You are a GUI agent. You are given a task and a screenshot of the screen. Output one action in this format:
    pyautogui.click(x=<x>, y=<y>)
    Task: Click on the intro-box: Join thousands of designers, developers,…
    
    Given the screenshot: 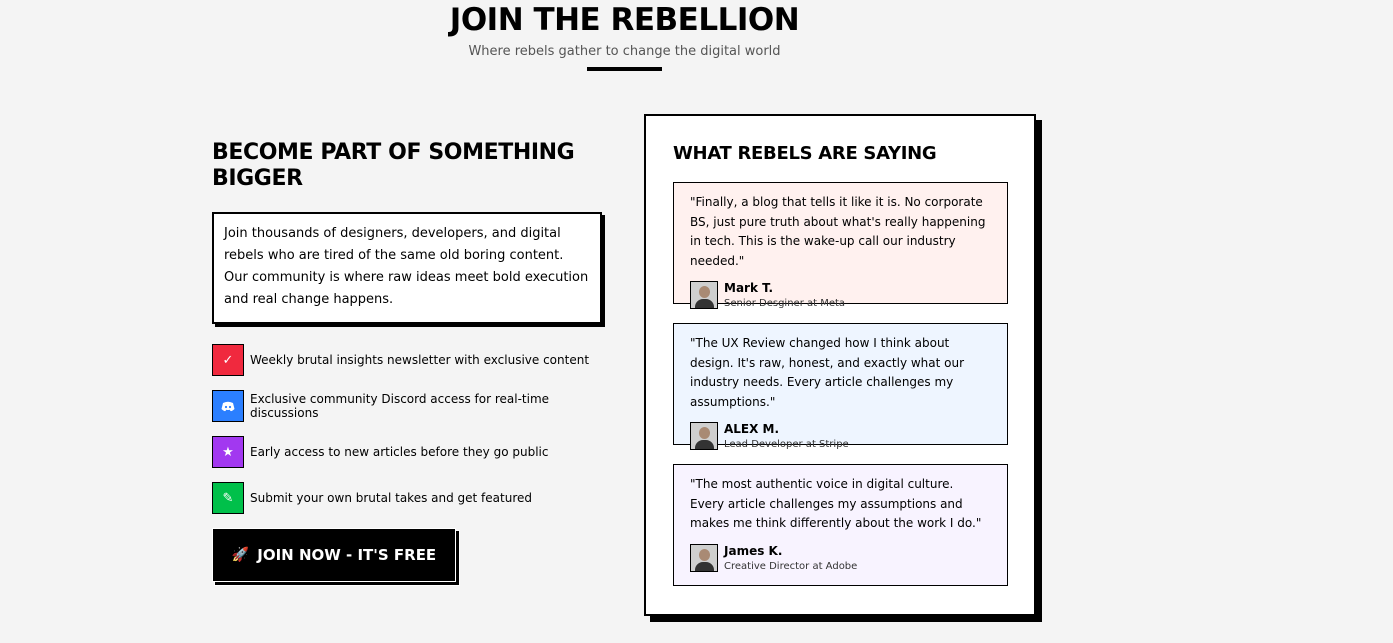 What is the action you would take?
    pyautogui.click(x=407, y=268)
    